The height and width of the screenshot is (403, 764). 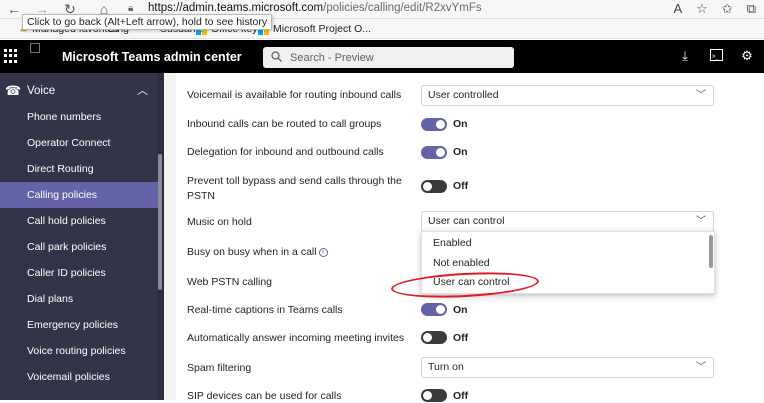 I want to click on sip-devices-state: Off, so click(x=461, y=396).